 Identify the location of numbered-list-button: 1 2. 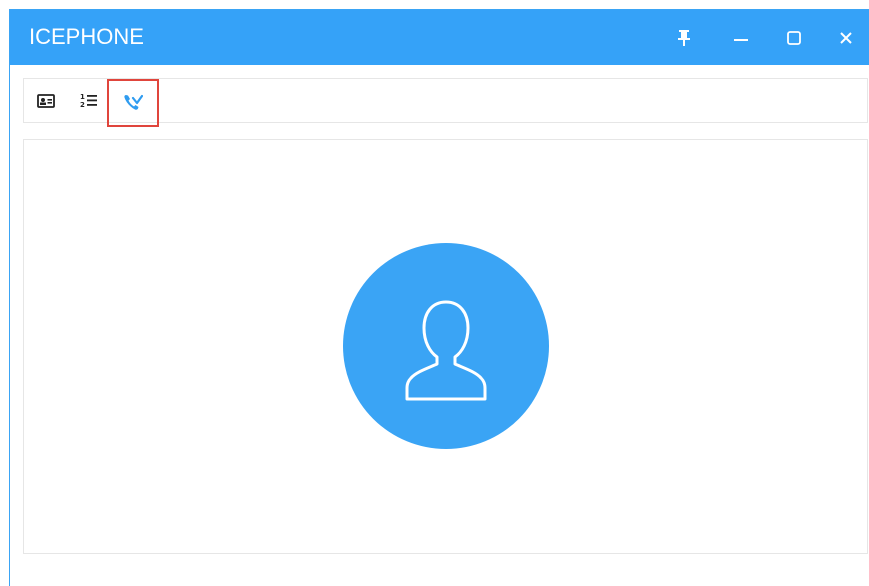
(89, 100).